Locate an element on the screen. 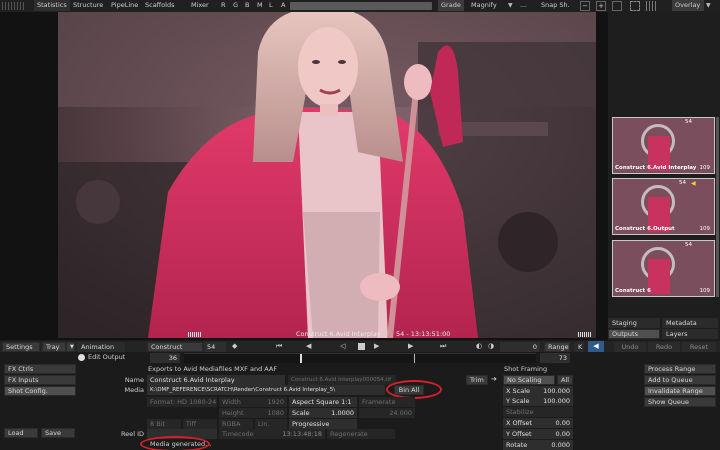 This screenshot has height=450, width=720. rotate-label: Rotate is located at coordinates (517, 445).